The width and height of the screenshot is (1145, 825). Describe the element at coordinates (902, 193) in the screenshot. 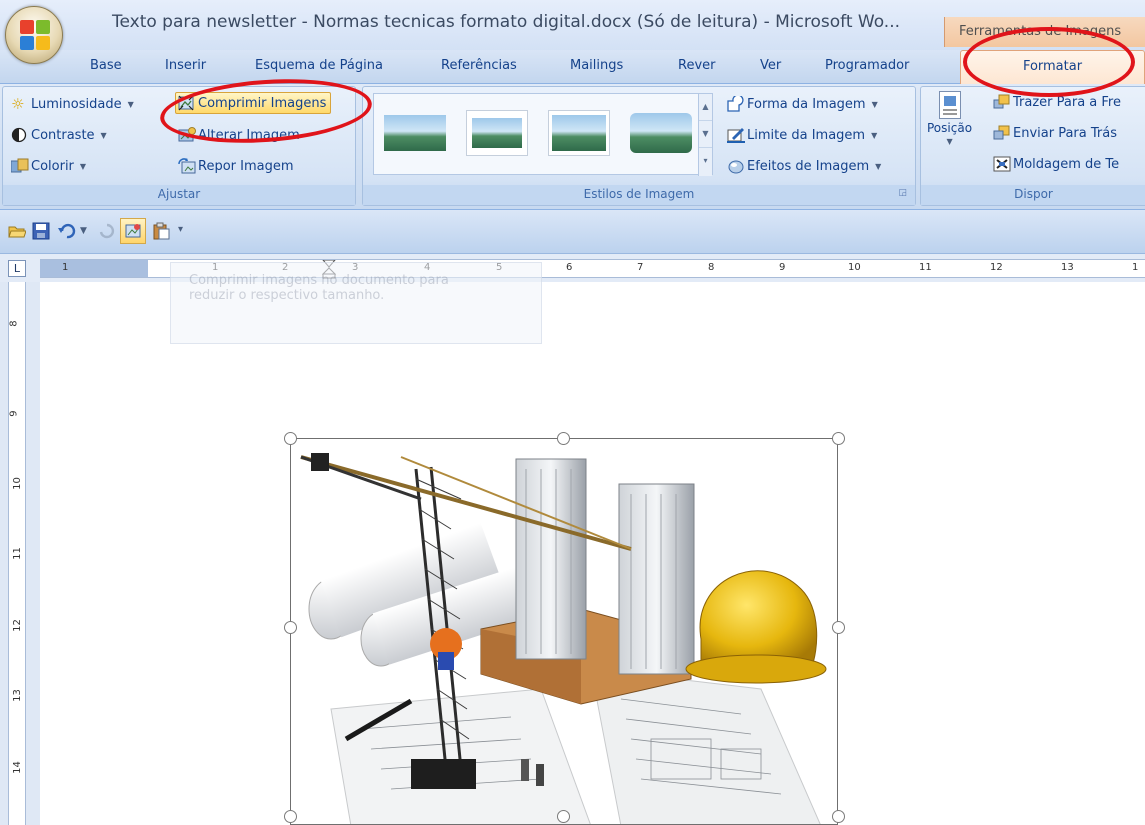

I see `dialog-launcher-icon: ◲` at that location.